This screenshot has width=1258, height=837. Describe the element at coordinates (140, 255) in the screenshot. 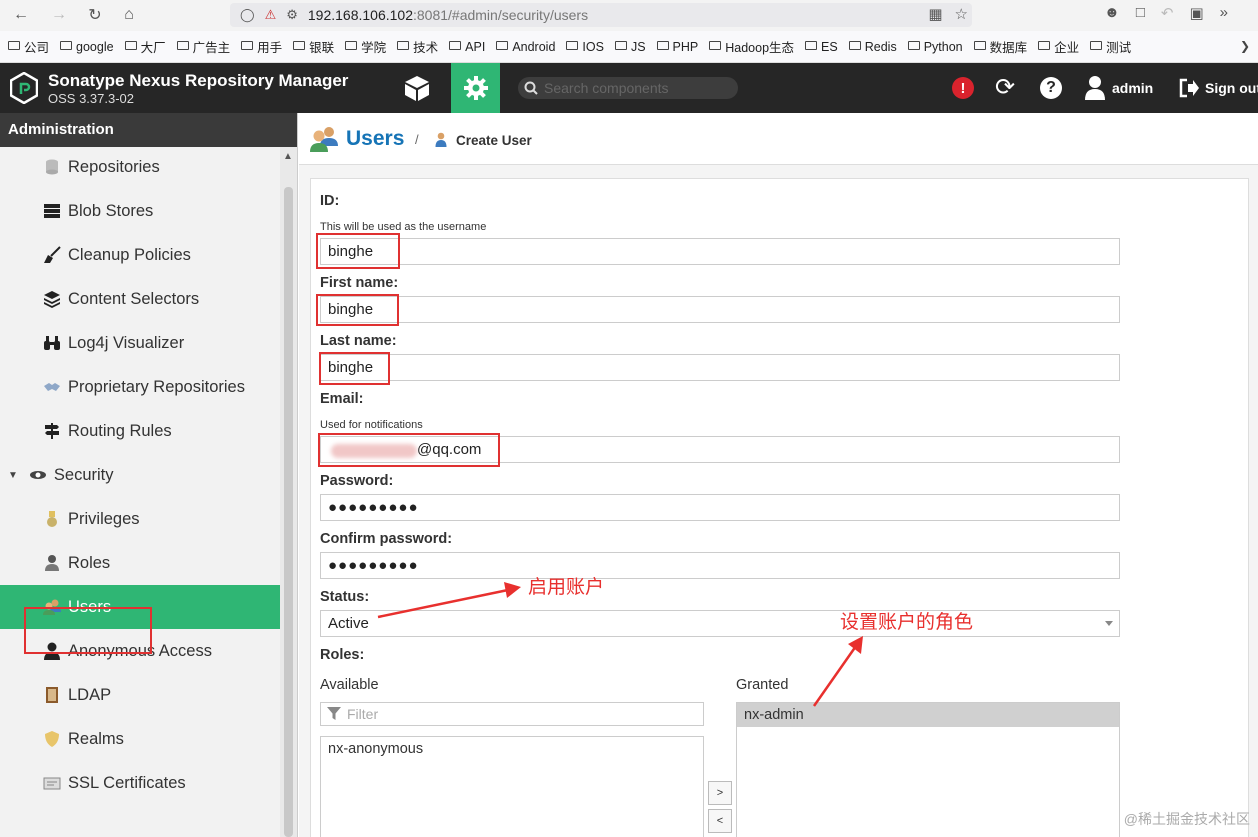

I see `sidebar-item-cleanup-policies: Cleanup Policies` at that location.